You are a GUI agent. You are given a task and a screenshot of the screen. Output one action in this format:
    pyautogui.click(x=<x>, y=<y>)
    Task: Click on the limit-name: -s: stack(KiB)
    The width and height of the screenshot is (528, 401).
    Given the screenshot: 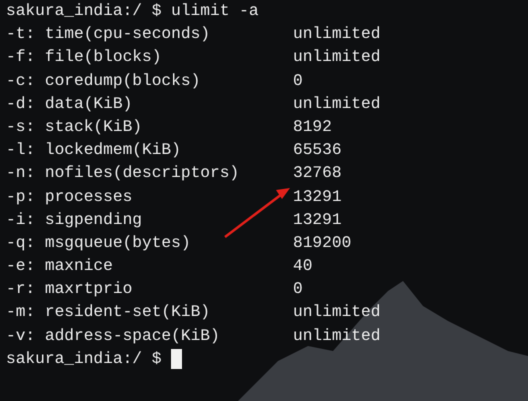 What is the action you would take?
    pyautogui.click(x=74, y=127)
    